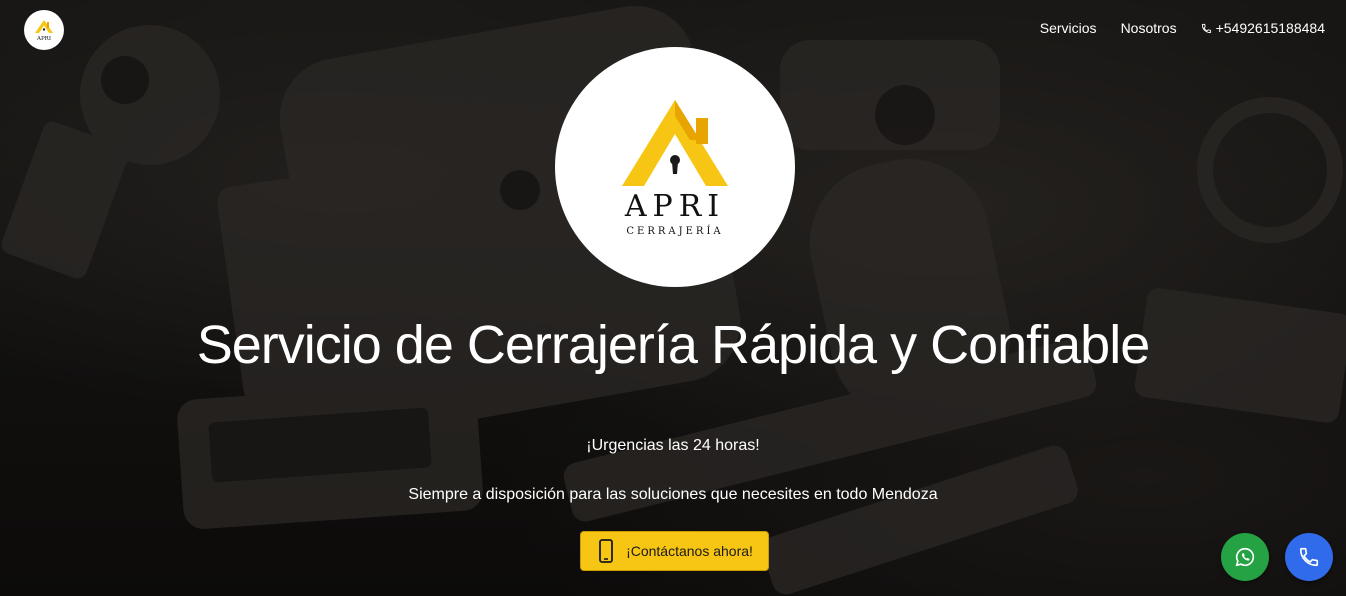 The image size is (1346, 596). What do you see at coordinates (1270, 28) in the screenshot?
I see `nav-phone-number: +5492615188484` at bounding box center [1270, 28].